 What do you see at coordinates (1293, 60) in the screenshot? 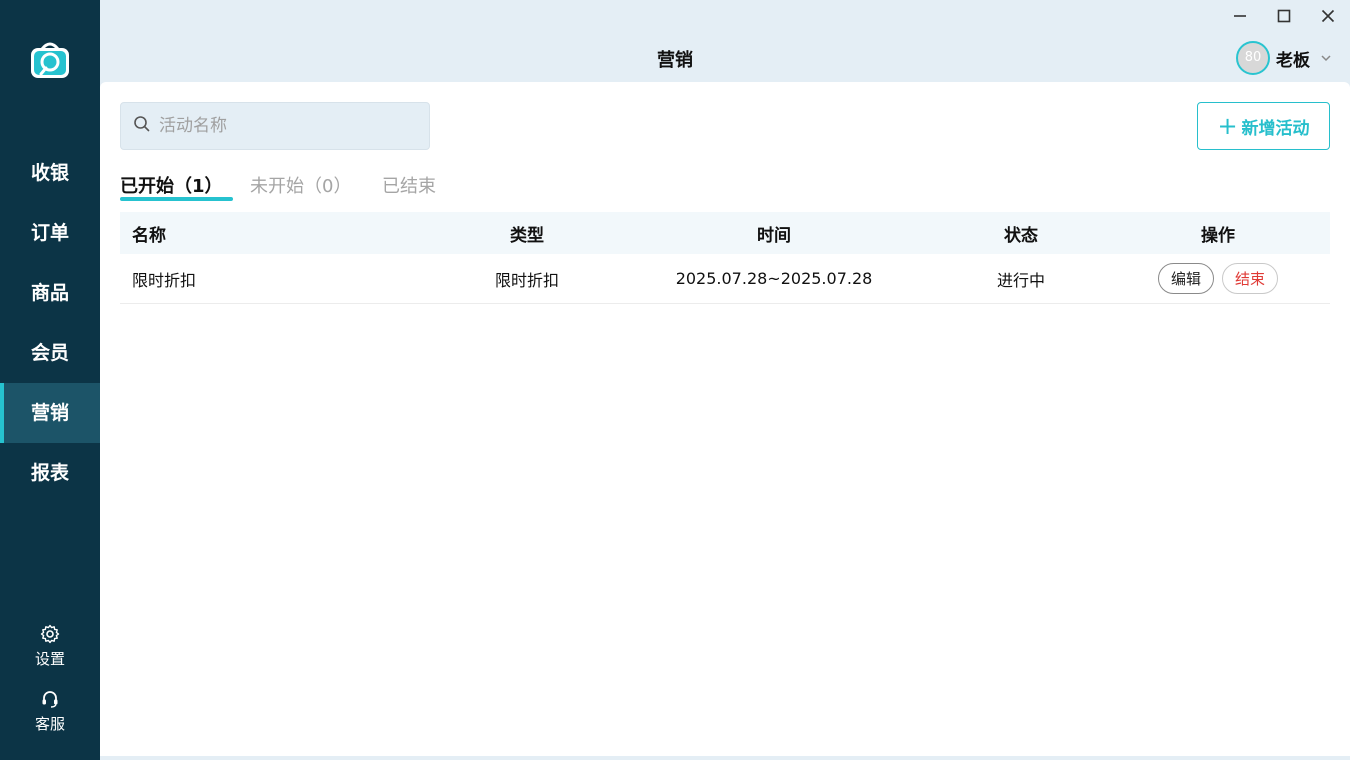
I see `user-name: 老板` at bounding box center [1293, 60].